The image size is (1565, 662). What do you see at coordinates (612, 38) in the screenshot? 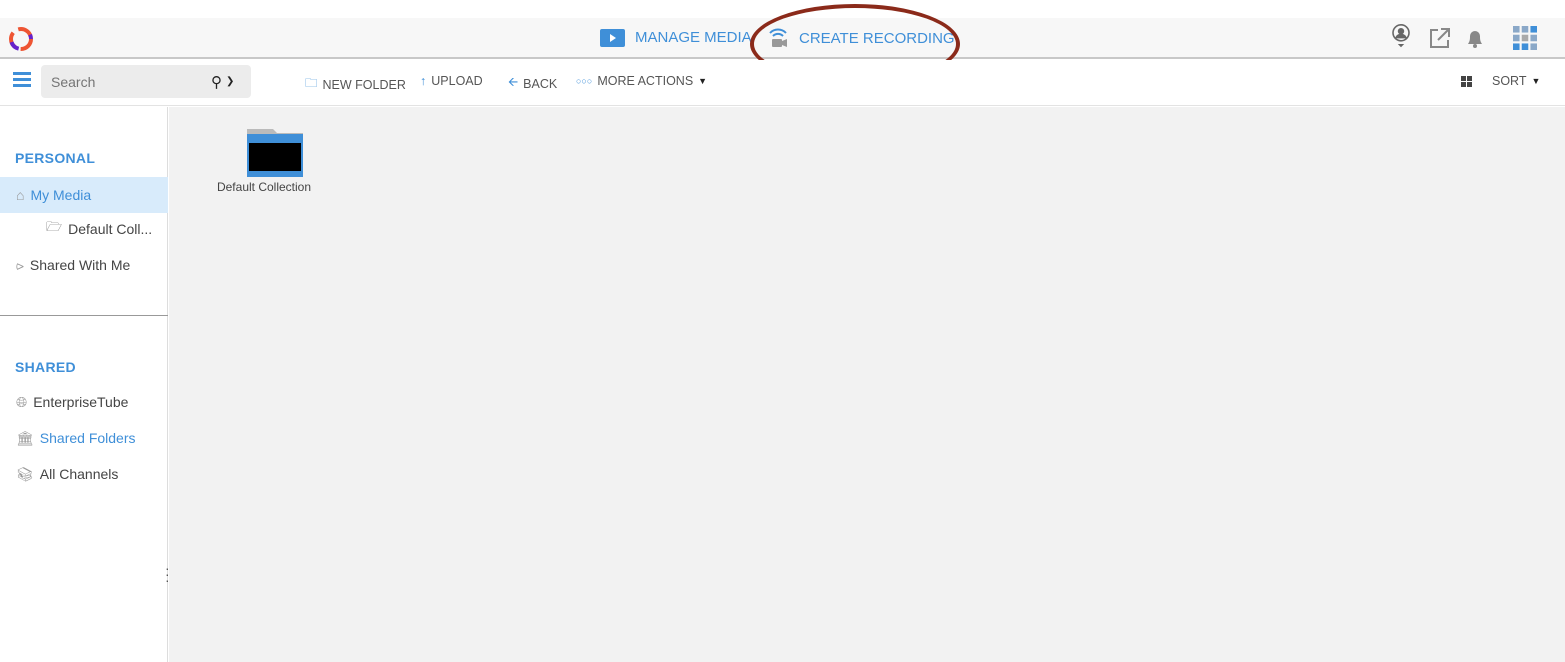
I see `media-folder-icon` at bounding box center [612, 38].